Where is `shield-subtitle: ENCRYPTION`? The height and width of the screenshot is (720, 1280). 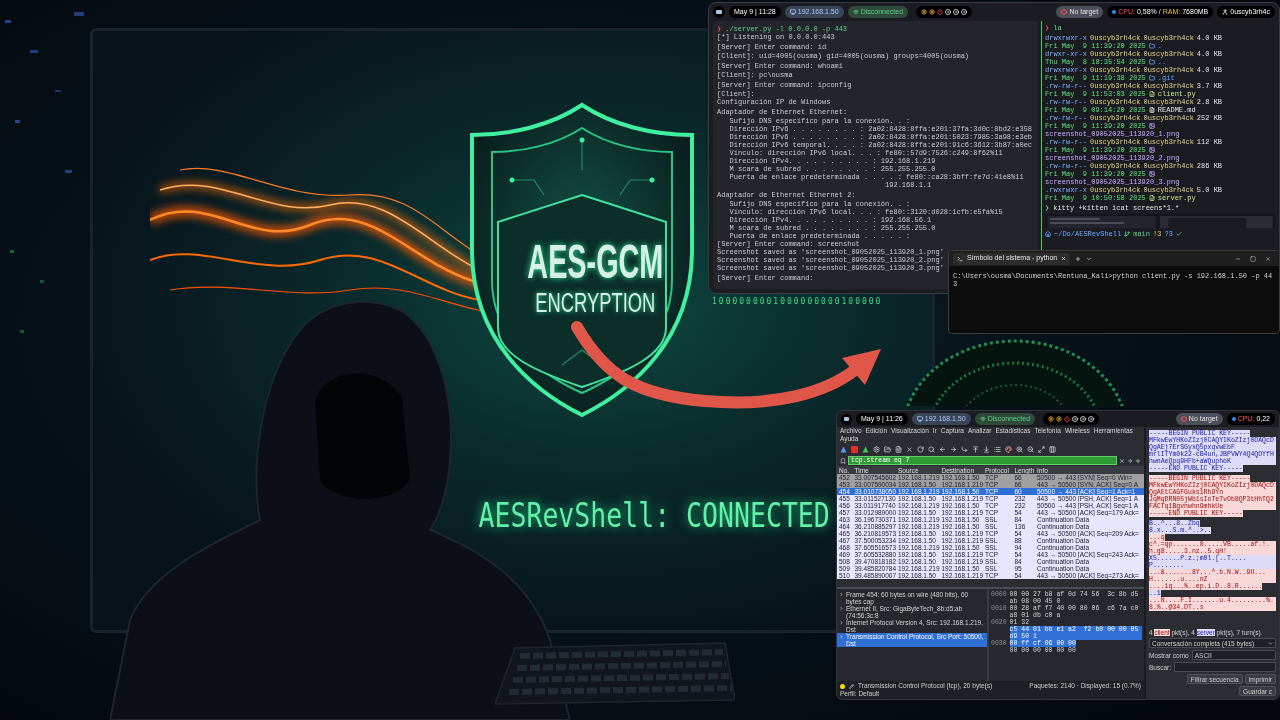
shield-subtitle: ENCRYPTION is located at coordinates (595, 303).